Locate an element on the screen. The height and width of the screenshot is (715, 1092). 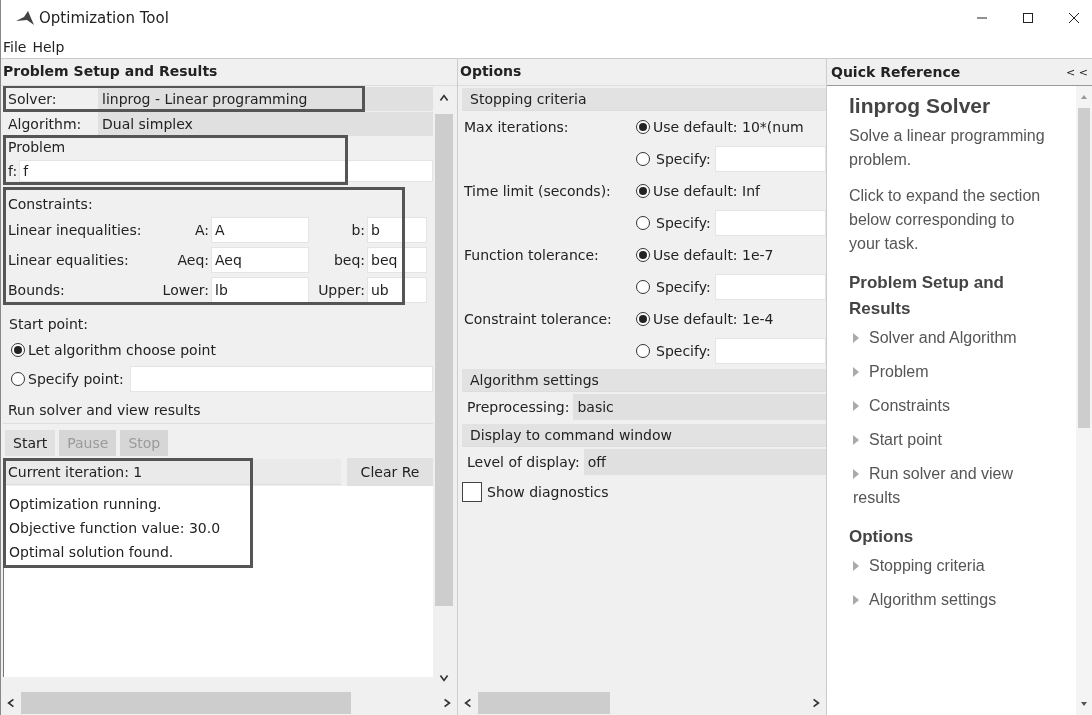
radio-label: Use default: 1e-4 is located at coordinates (712, 319).